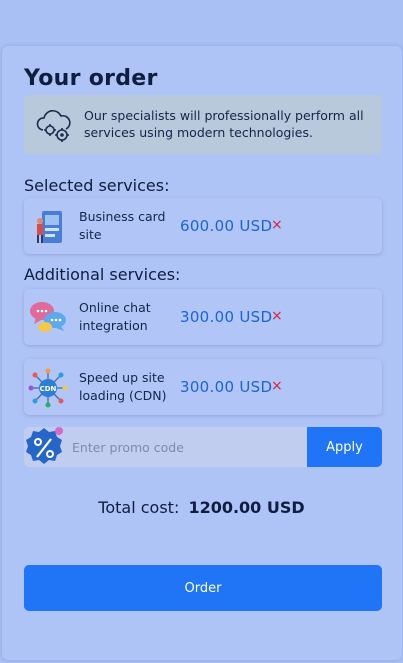 Image resolution: width=403 pixels, height=663 pixels. I want to click on service-name: Business card site, so click(122, 225).